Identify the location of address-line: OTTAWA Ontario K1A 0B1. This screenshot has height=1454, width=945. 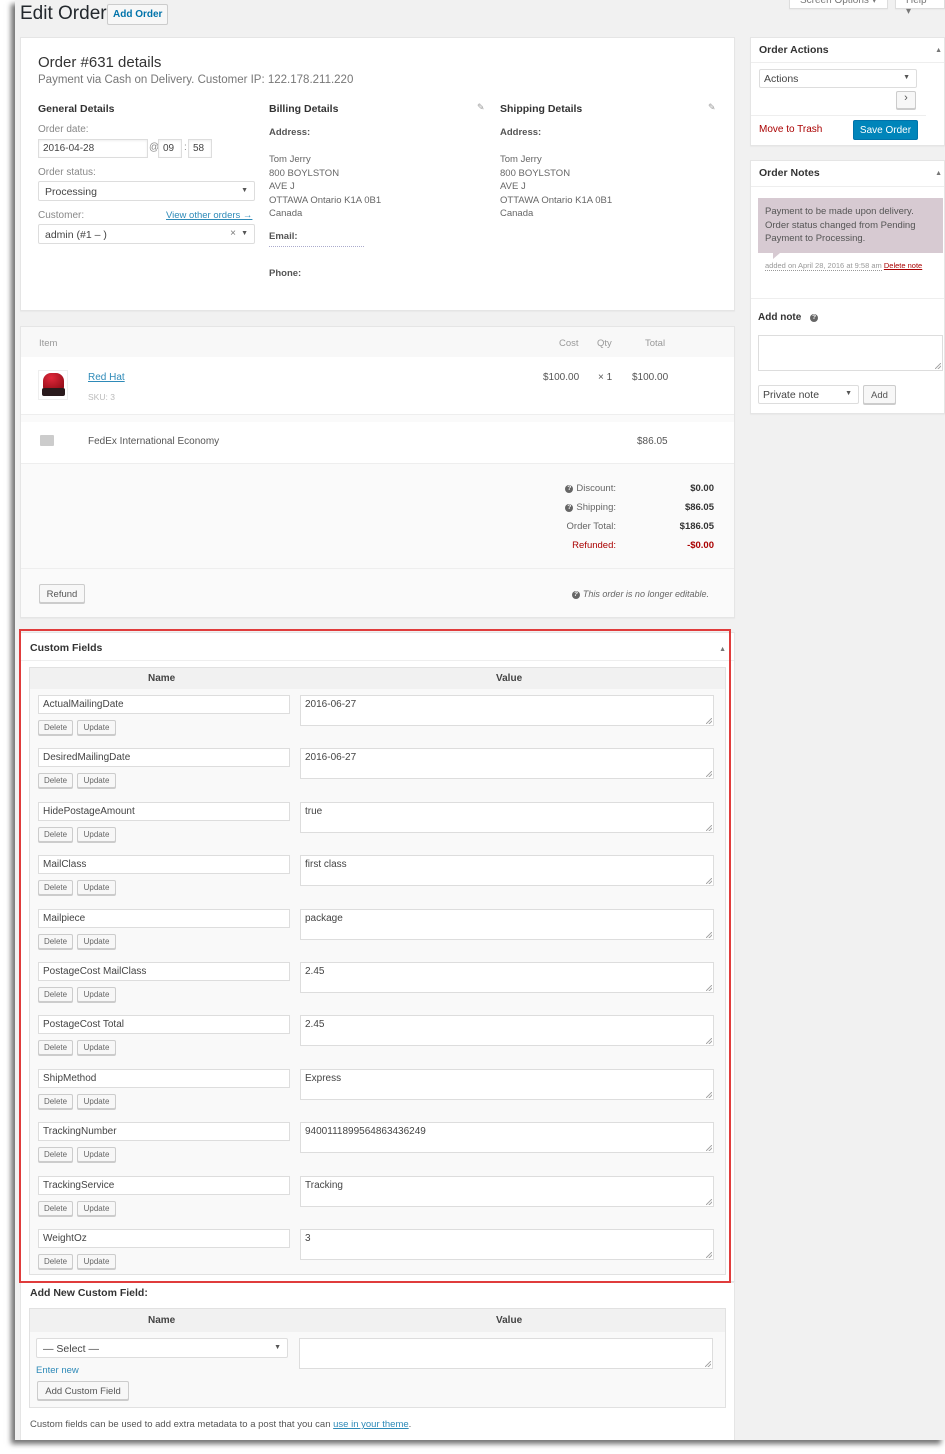
(556, 200).